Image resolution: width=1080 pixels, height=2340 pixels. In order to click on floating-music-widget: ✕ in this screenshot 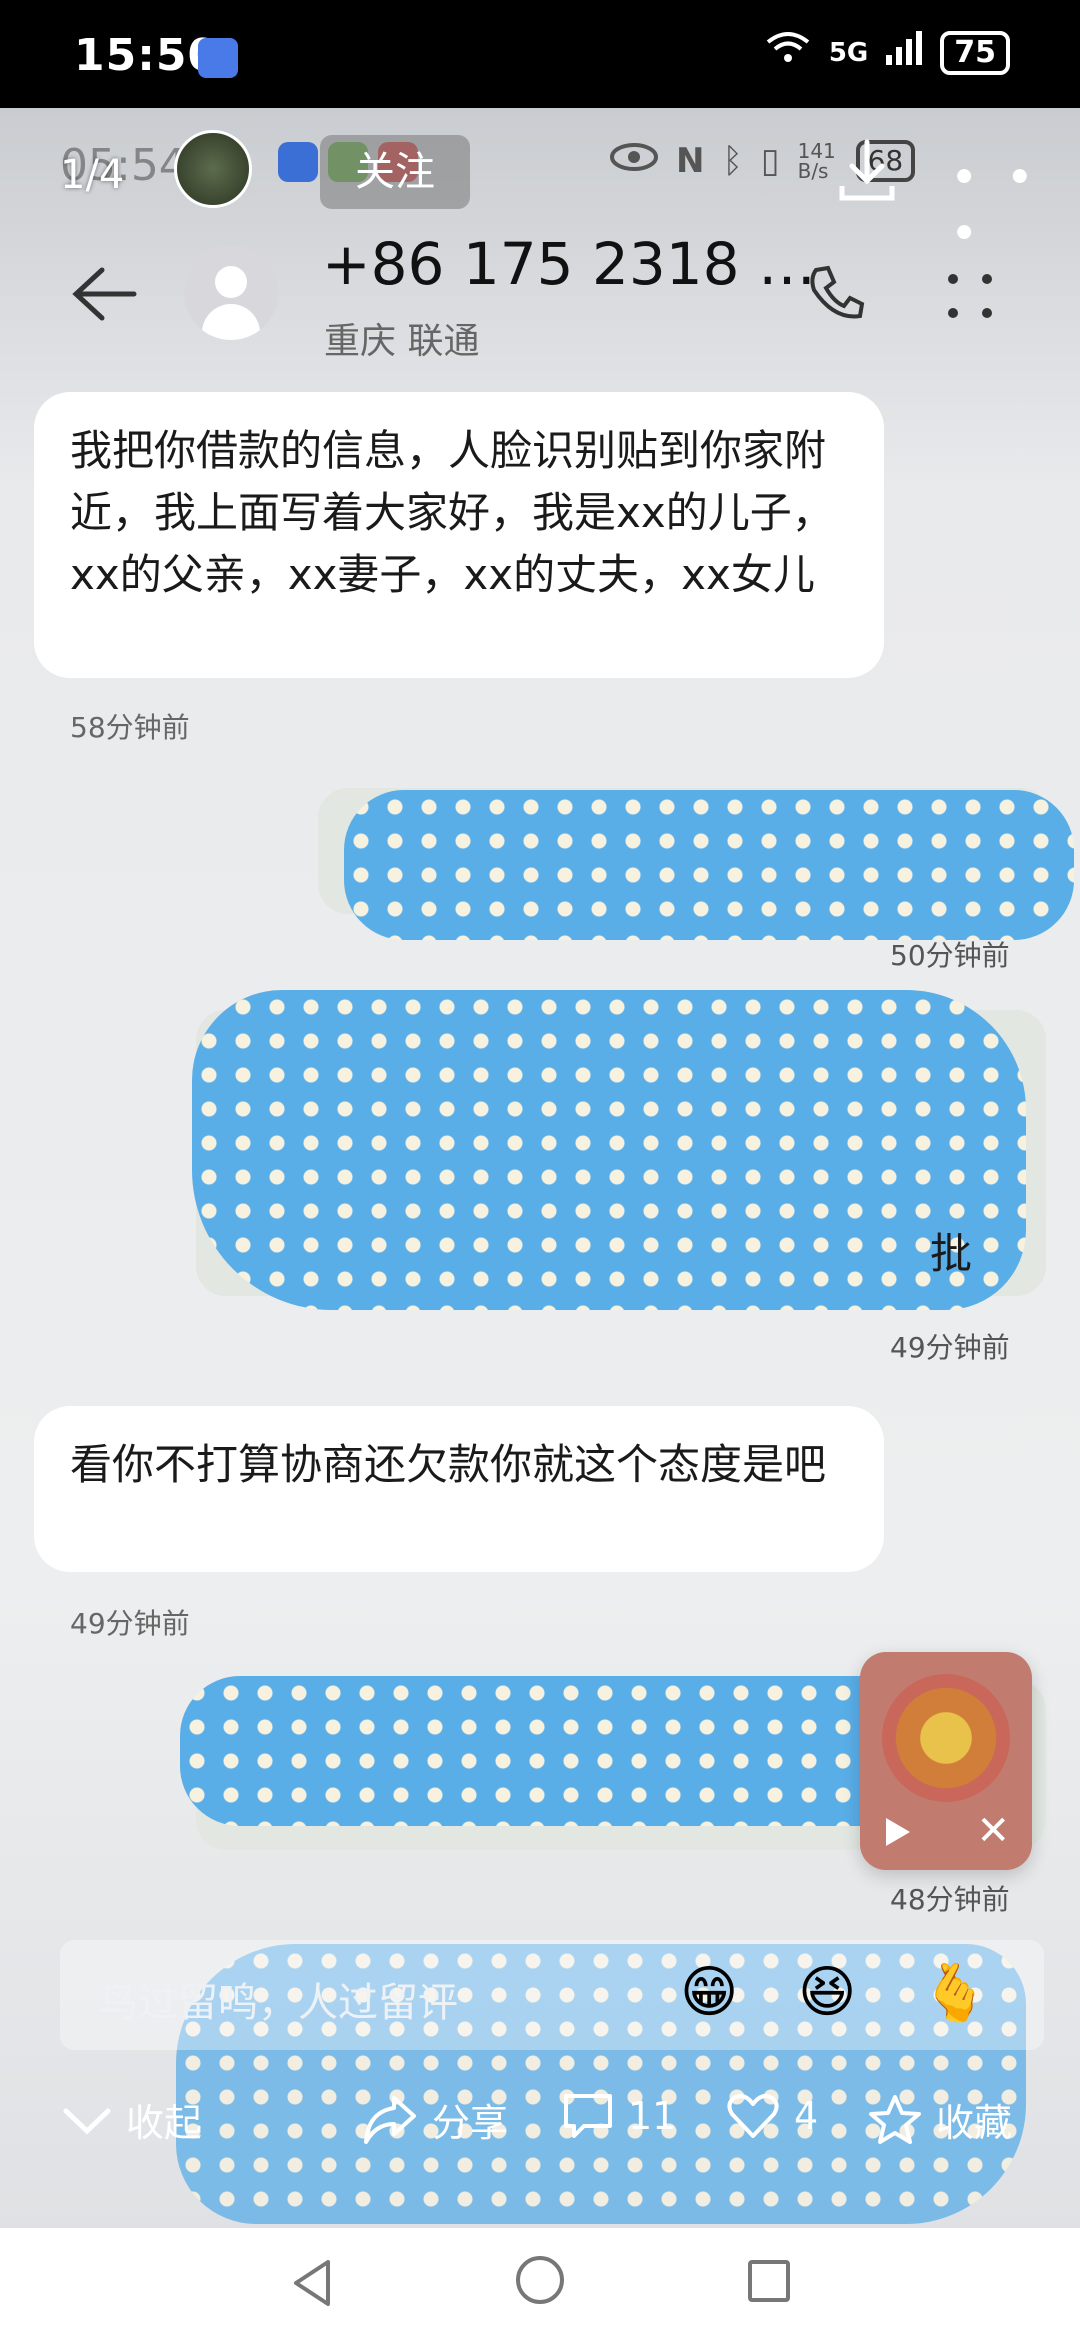, I will do `click(946, 1761)`.